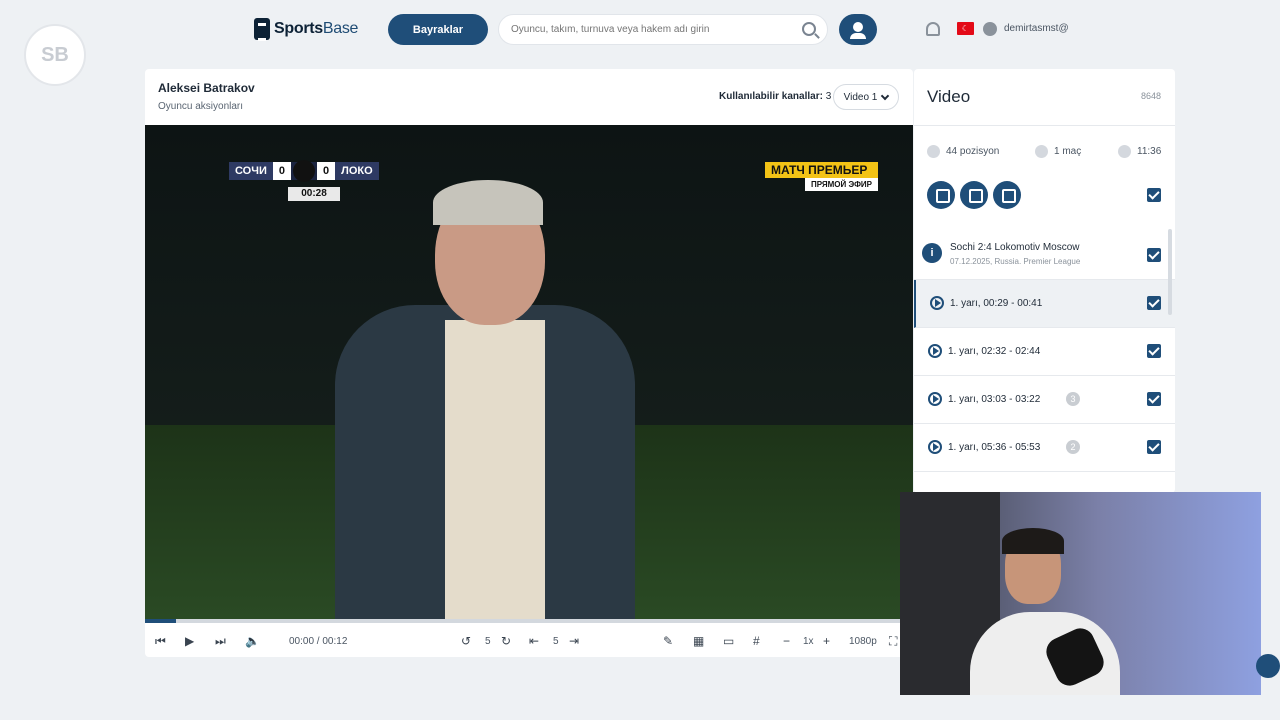  Describe the element at coordinates (1007, 195) in the screenshot. I see `playlist-button` at that location.